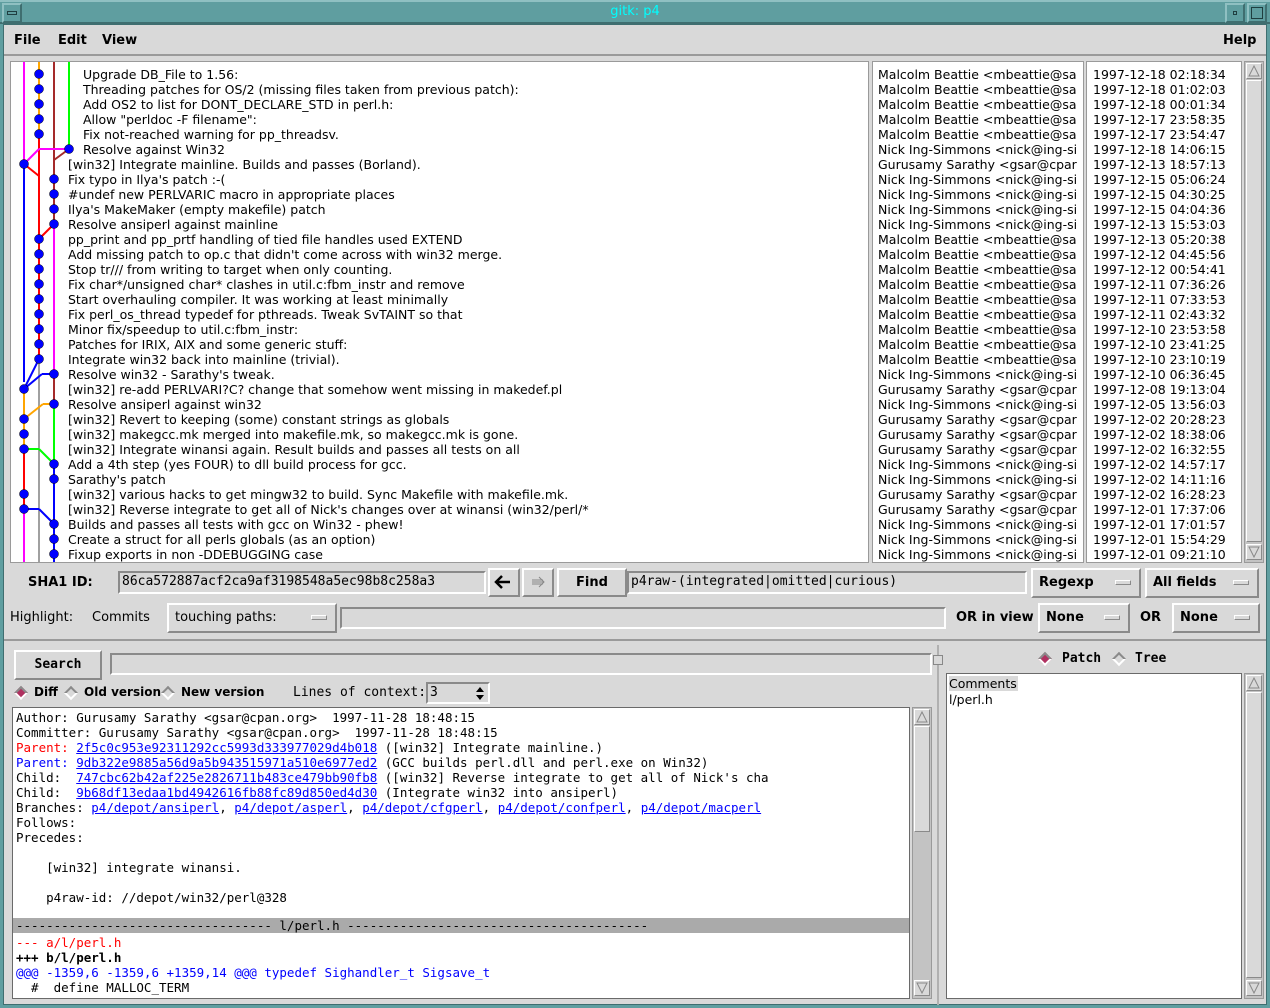 This screenshot has width=1270, height=1008. I want to click on sha1-input: 86ca572887acf2ca9af3198548a5ec98b8c258a3, so click(302, 582).